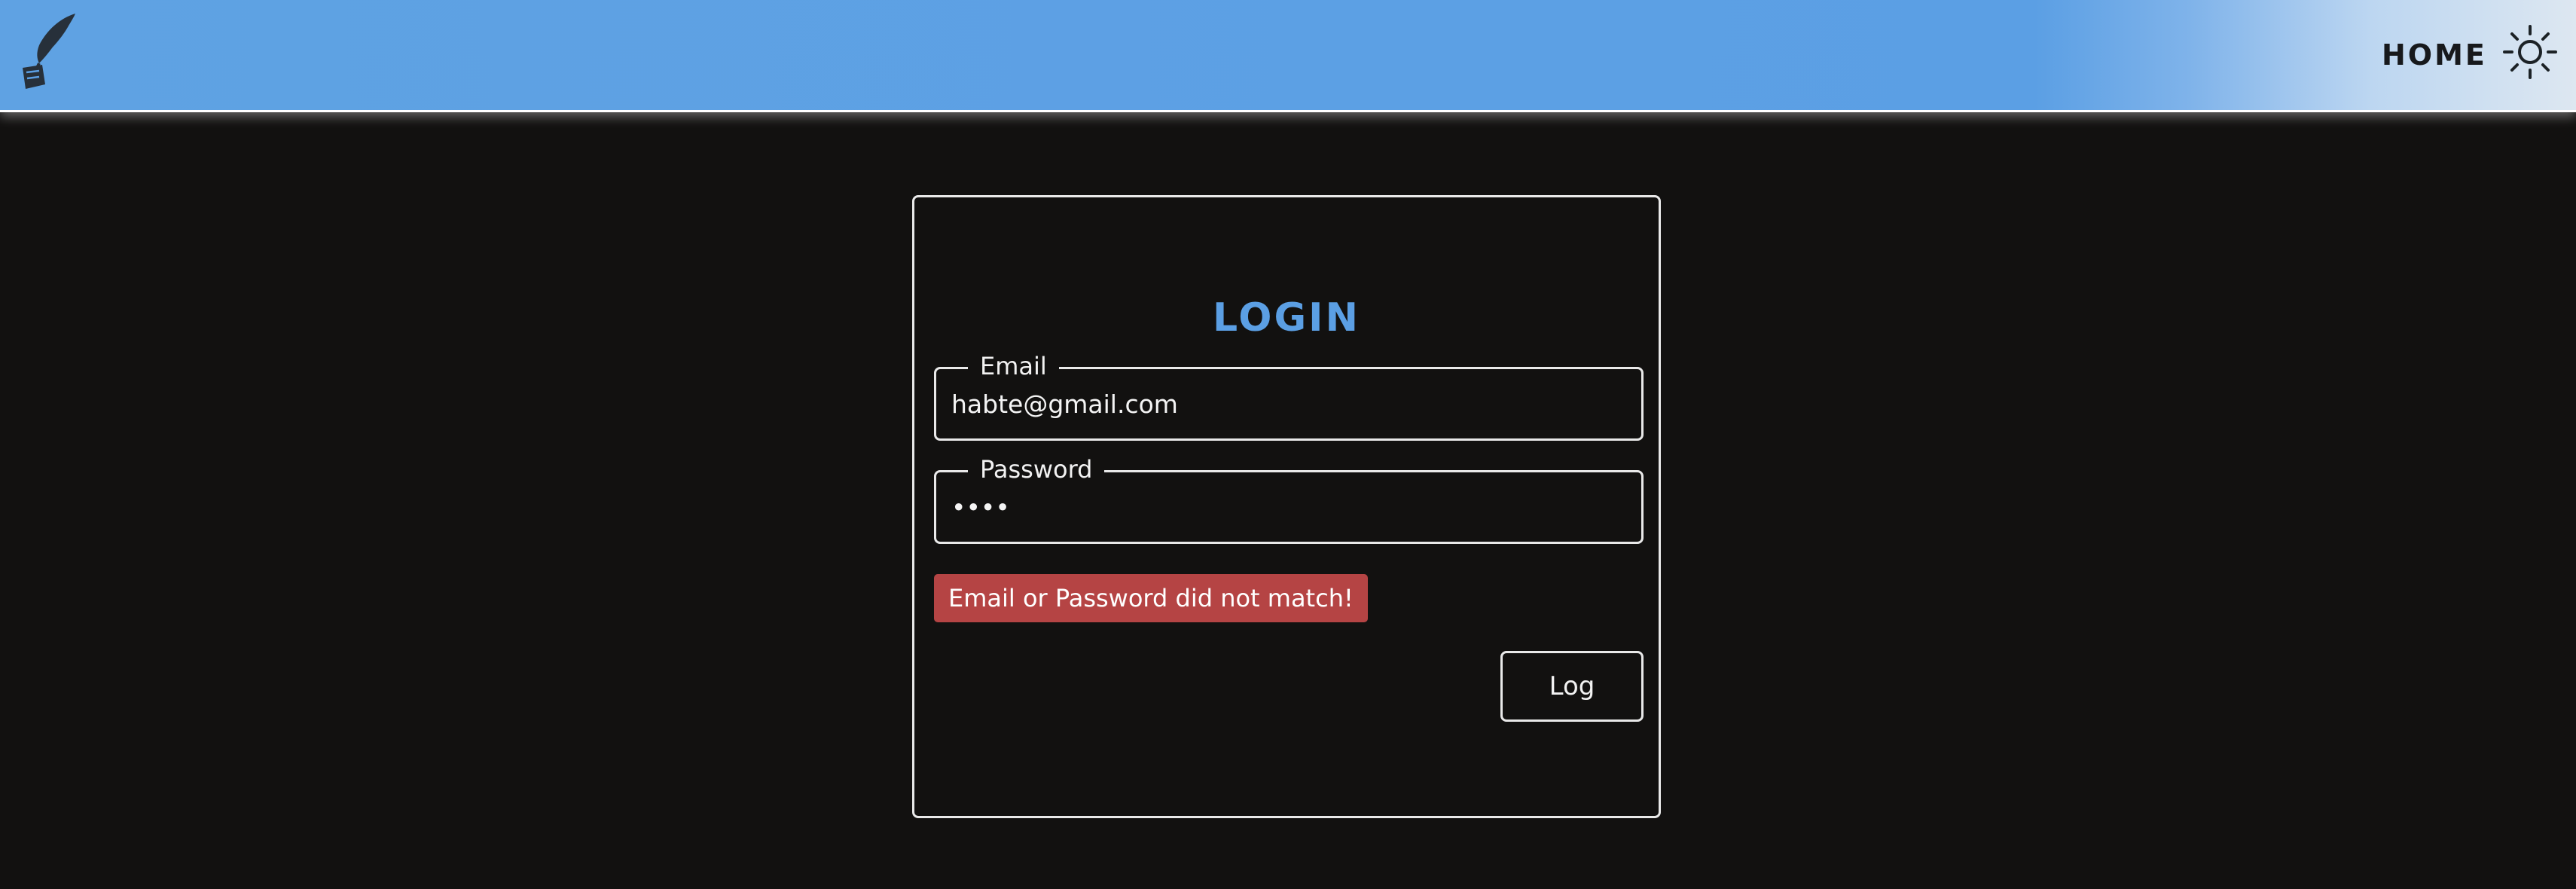 The width and height of the screenshot is (2576, 889). I want to click on email-field: Email, so click(1289, 395).